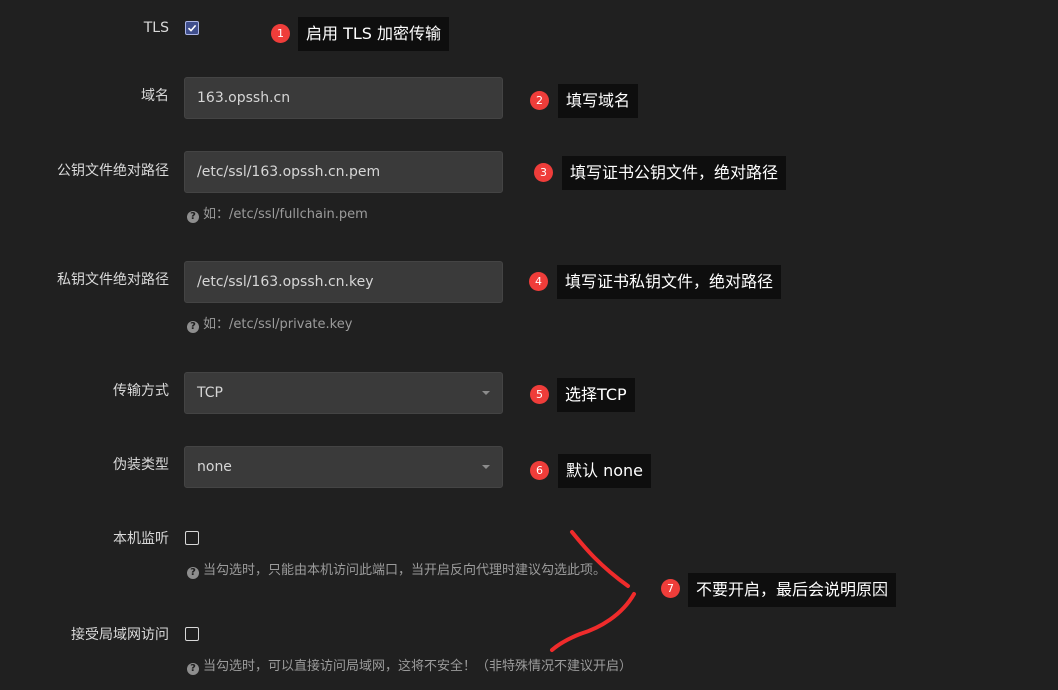  What do you see at coordinates (593, 591) in the screenshot?
I see `red-arrow-annotation` at bounding box center [593, 591].